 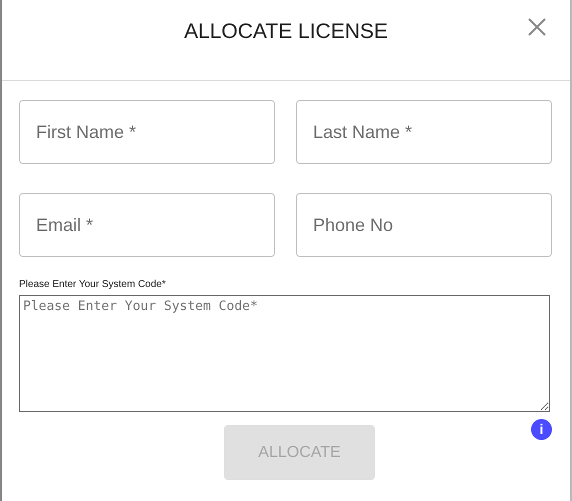 I want to click on input-field: Email *, so click(x=147, y=225).